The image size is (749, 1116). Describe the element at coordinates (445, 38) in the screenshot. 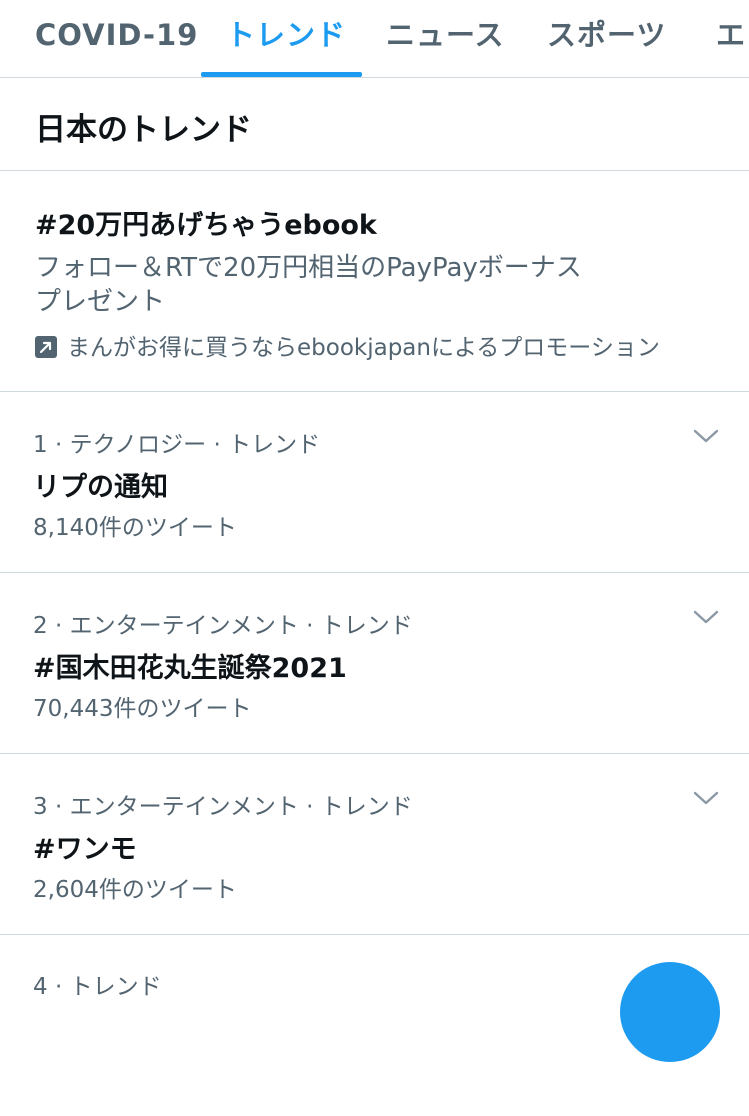

I see `tab-news: ニュース` at that location.